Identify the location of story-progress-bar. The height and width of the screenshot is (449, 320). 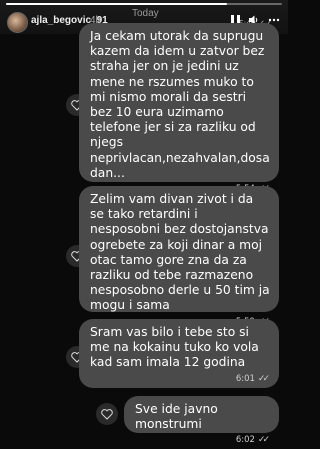
(144, 4).